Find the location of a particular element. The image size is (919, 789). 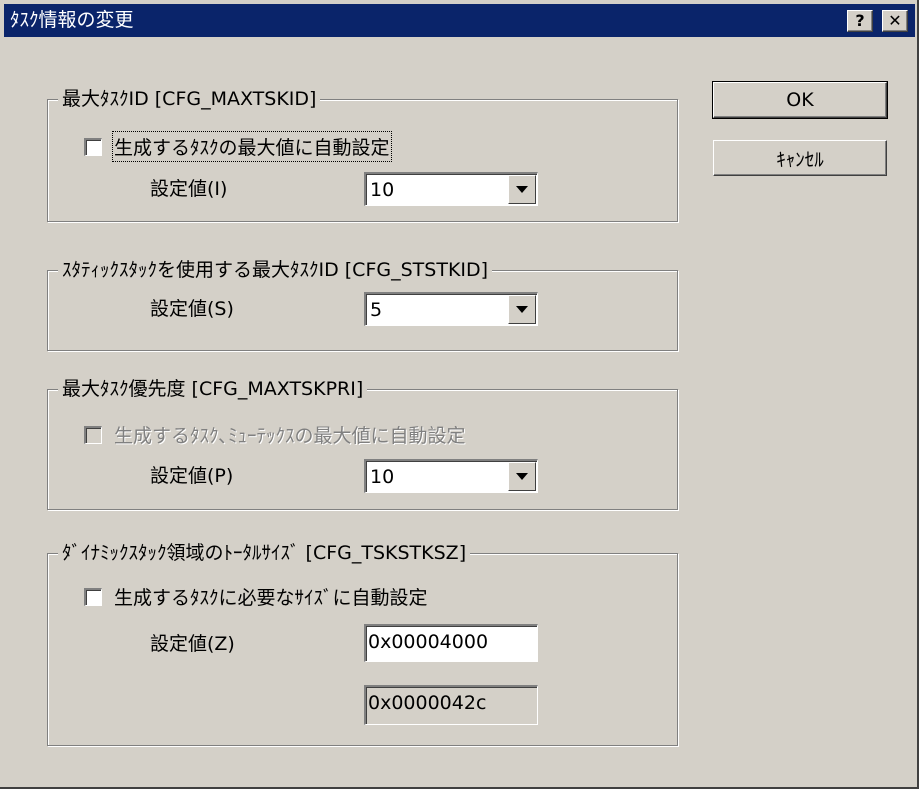

help-button: ? is located at coordinates (860, 21).